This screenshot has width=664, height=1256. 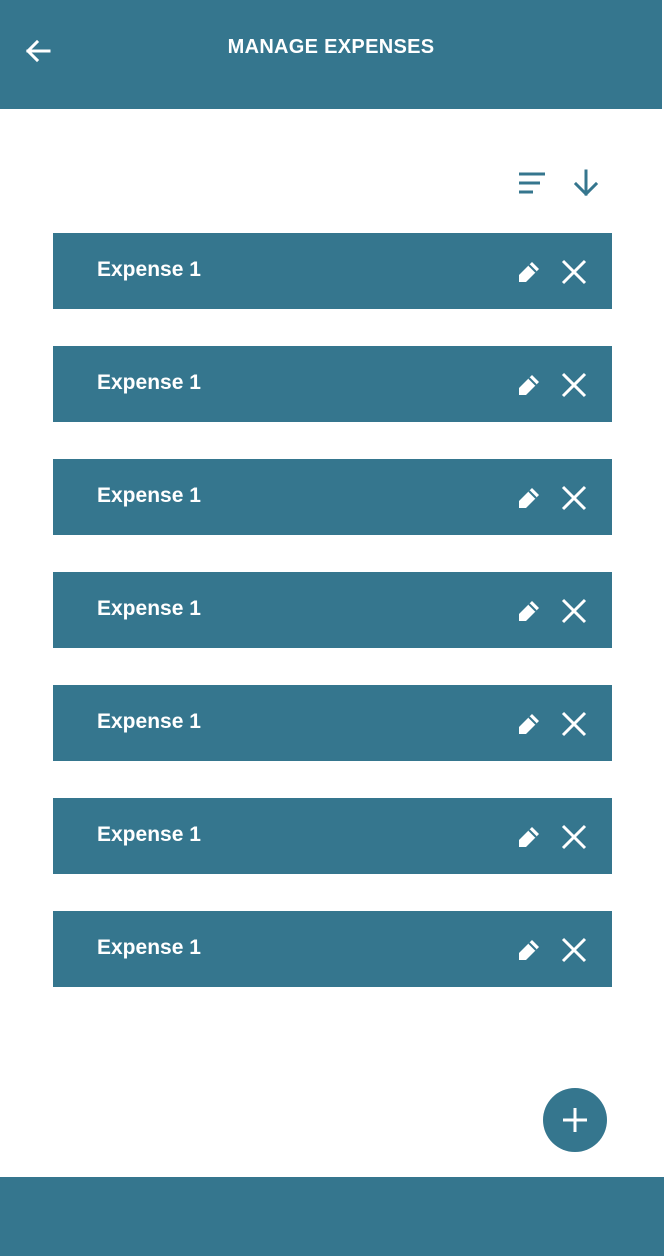 What do you see at coordinates (332, 1216) in the screenshot?
I see `bottom-bar` at bounding box center [332, 1216].